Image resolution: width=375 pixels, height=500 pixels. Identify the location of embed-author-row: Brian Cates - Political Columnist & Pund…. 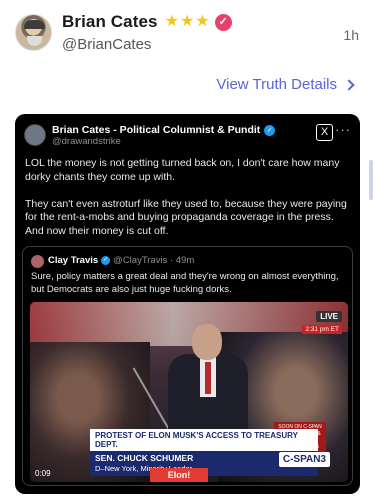
(164, 130).